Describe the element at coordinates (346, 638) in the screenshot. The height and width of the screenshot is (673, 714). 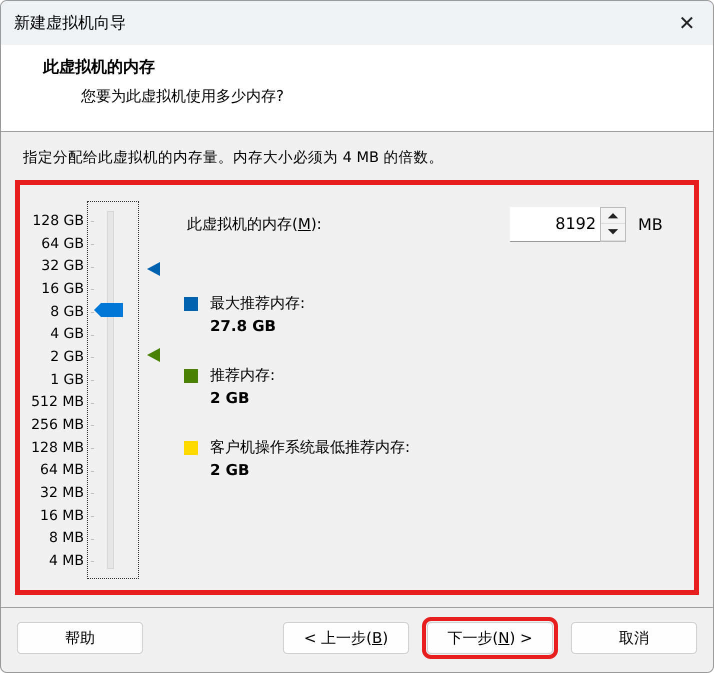
I see `dialog-button: < 上一步(B)` at that location.